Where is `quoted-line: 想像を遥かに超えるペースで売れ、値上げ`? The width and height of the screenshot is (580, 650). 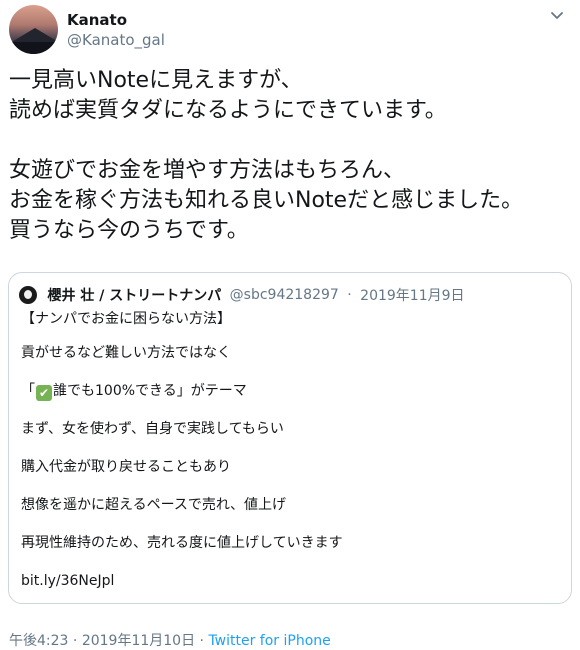
quoted-line: 想像を遥かに超えるペースで売れ、値上げ is located at coordinates (154, 505).